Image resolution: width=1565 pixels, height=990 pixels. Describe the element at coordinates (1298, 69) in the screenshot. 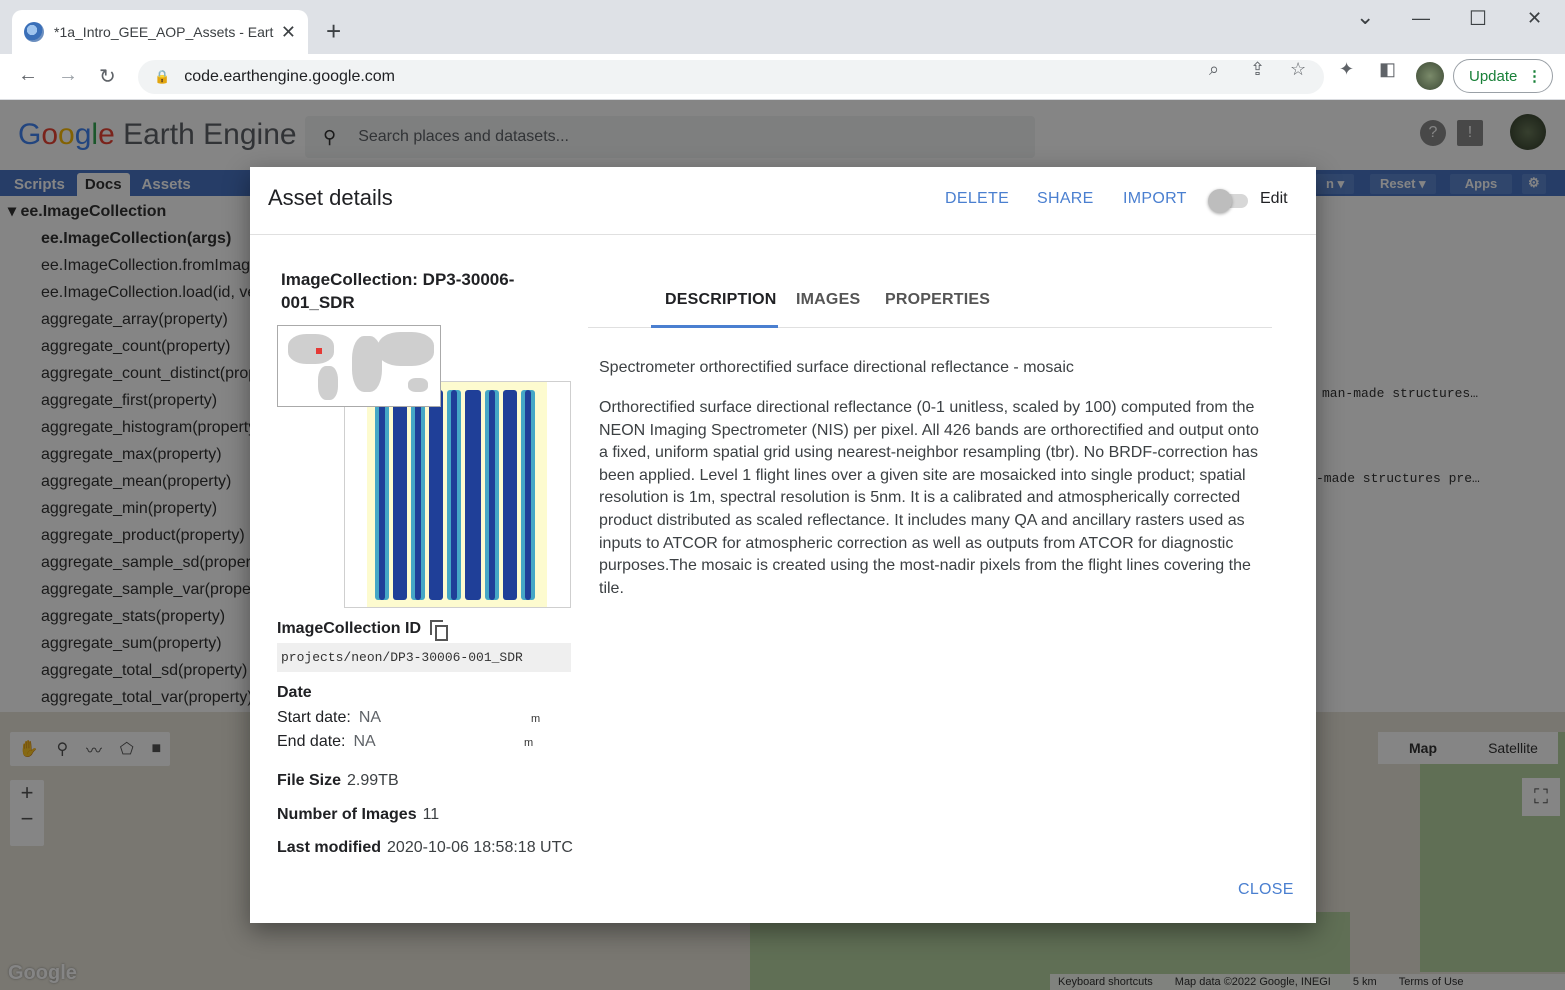

I see `star-icon: ☆` at that location.